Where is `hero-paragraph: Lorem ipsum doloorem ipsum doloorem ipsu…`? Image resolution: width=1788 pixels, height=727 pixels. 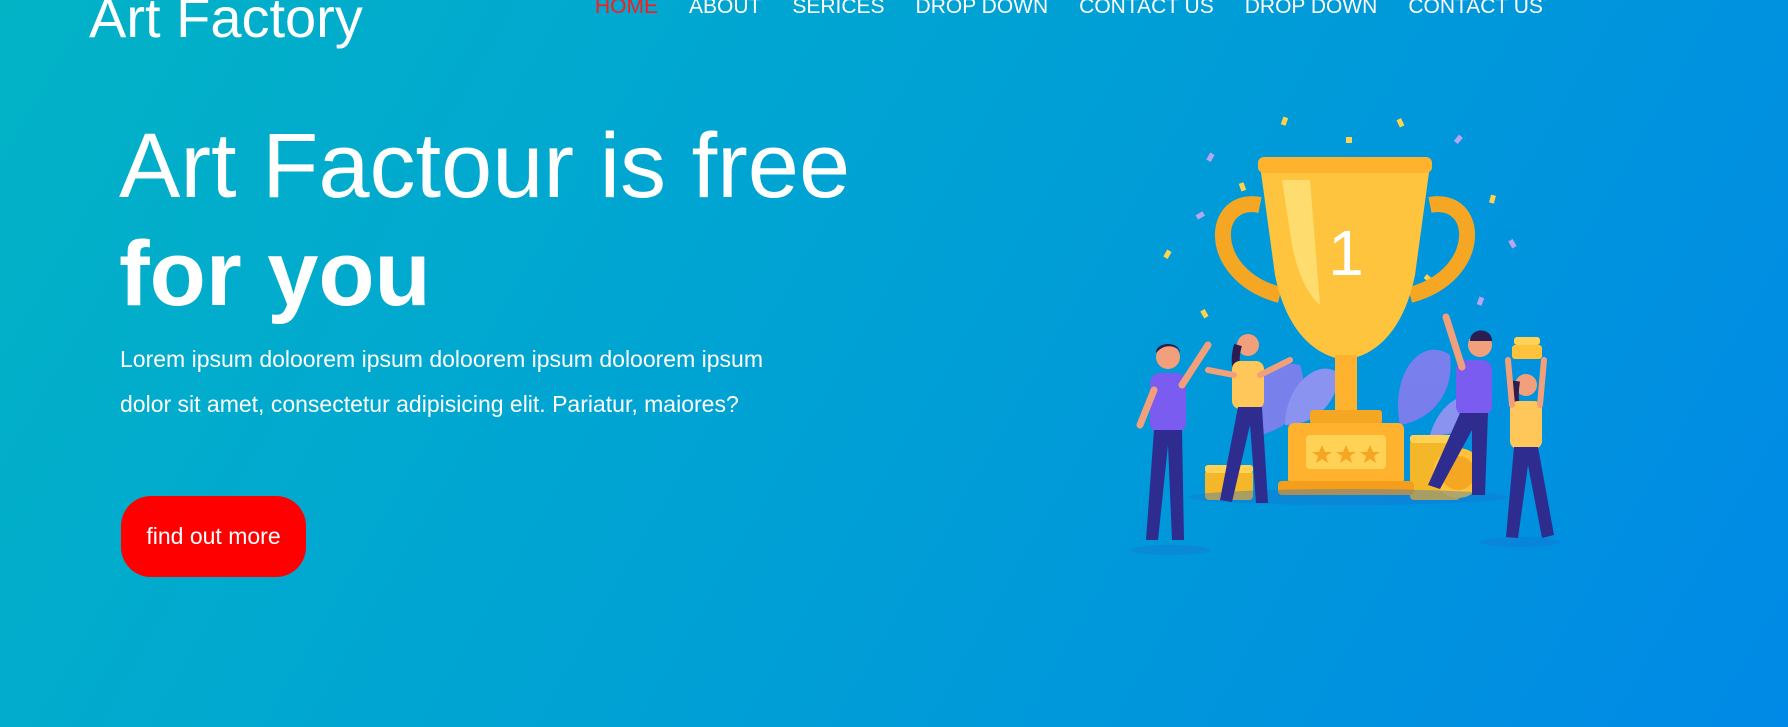
hero-paragraph: Lorem ipsum doloorem ipsum doloorem ipsu… is located at coordinates (441, 381).